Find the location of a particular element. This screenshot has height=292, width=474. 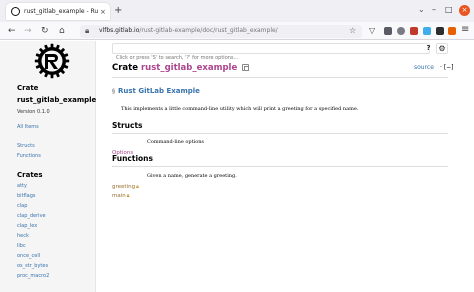

reload-icon: ↻ is located at coordinates (45, 31).